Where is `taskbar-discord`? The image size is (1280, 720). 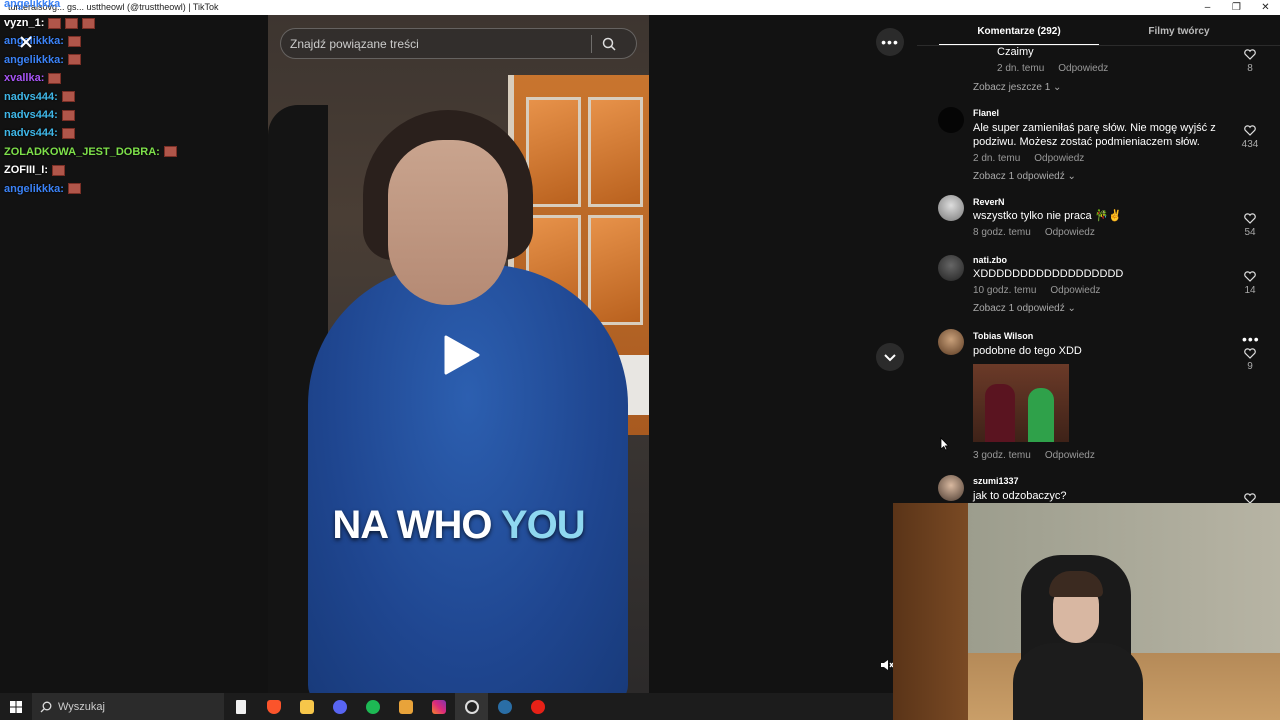 taskbar-discord is located at coordinates (339, 706).